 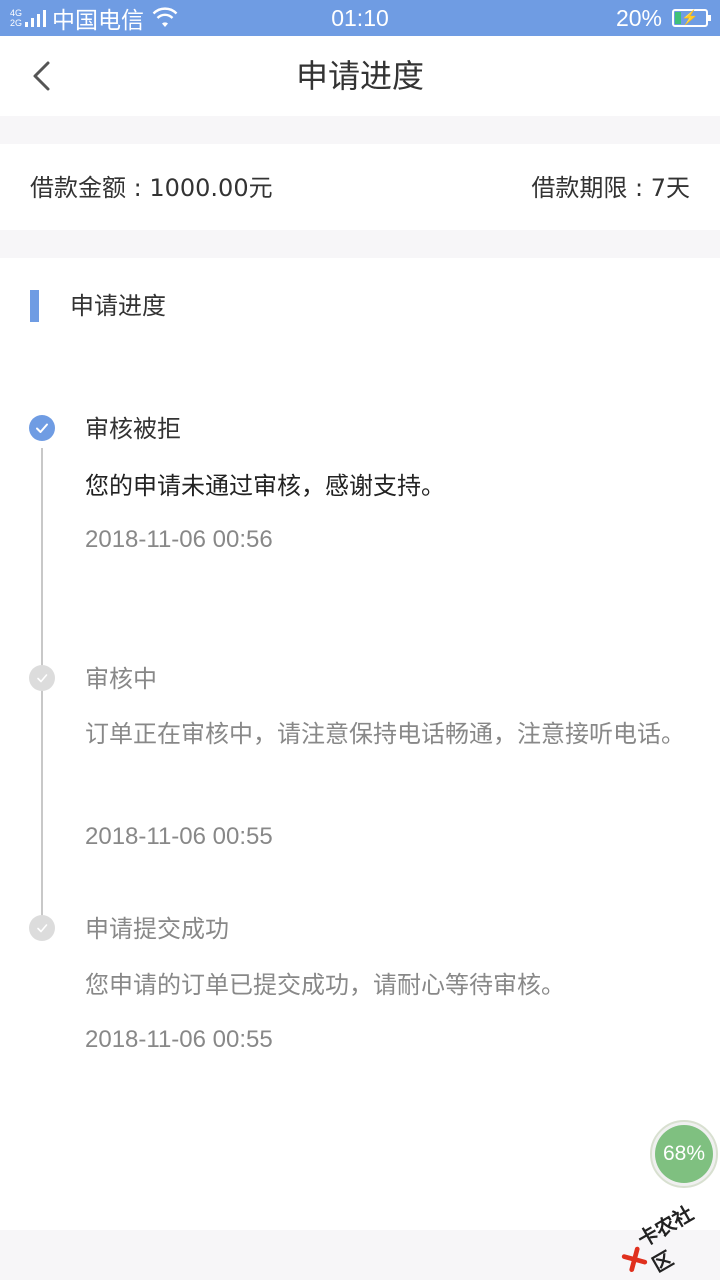 I want to click on step-time-reviewing: 2018-11-06 00:55, so click(x=179, y=836).